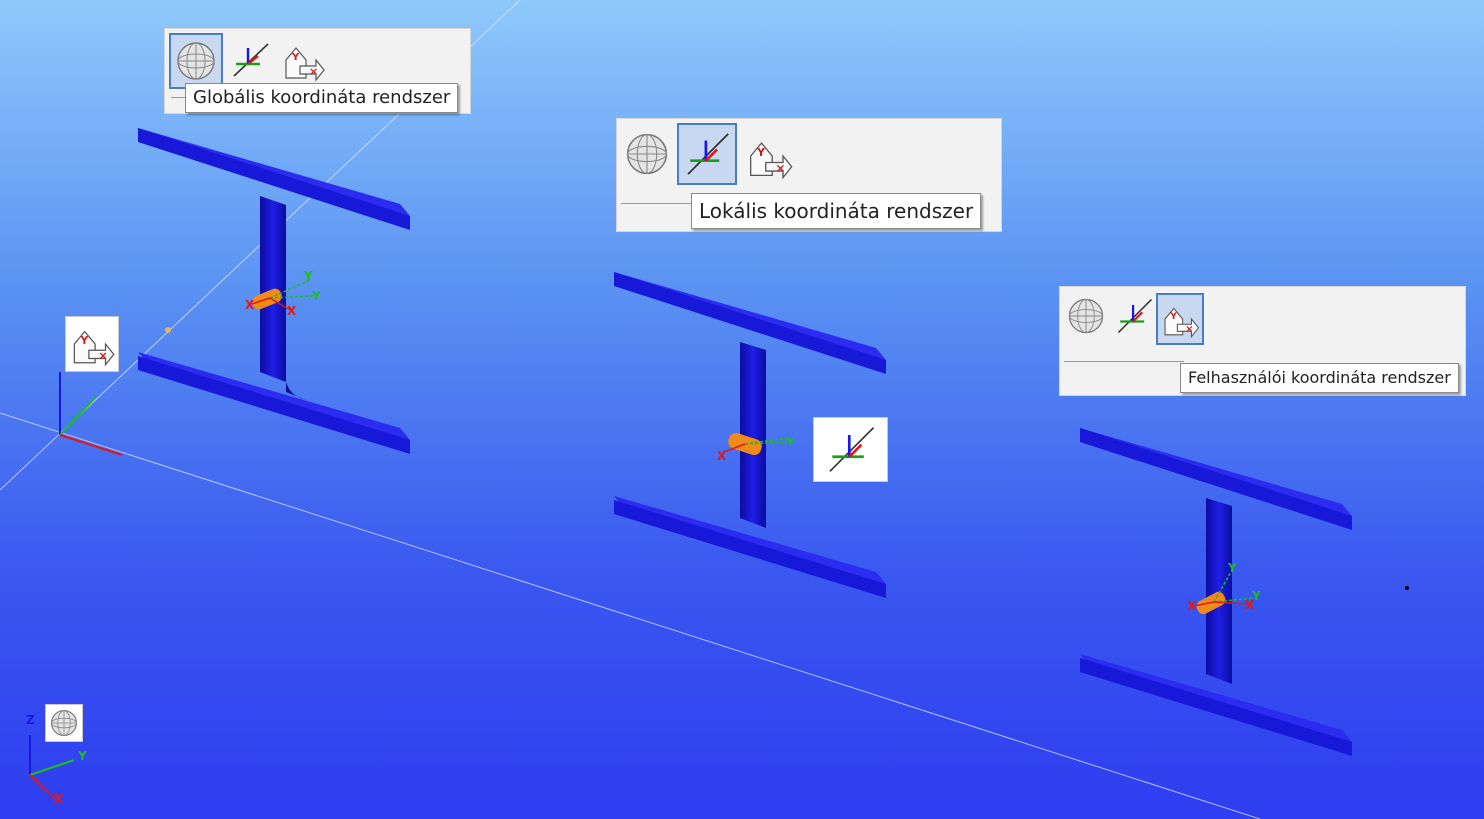  What do you see at coordinates (82, 756) in the screenshot?
I see `triad-label-y: Y` at bounding box center [82, 756].